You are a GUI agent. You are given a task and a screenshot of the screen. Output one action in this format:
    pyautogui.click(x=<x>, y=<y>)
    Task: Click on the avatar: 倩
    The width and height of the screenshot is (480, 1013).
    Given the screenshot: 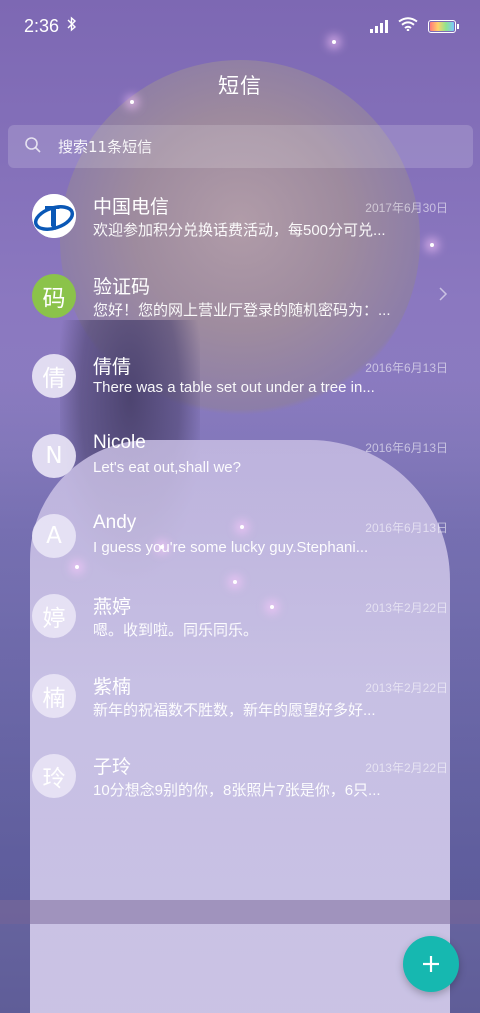 What is the action you would take?
    pyautogui.click(x=54, y=376)
    